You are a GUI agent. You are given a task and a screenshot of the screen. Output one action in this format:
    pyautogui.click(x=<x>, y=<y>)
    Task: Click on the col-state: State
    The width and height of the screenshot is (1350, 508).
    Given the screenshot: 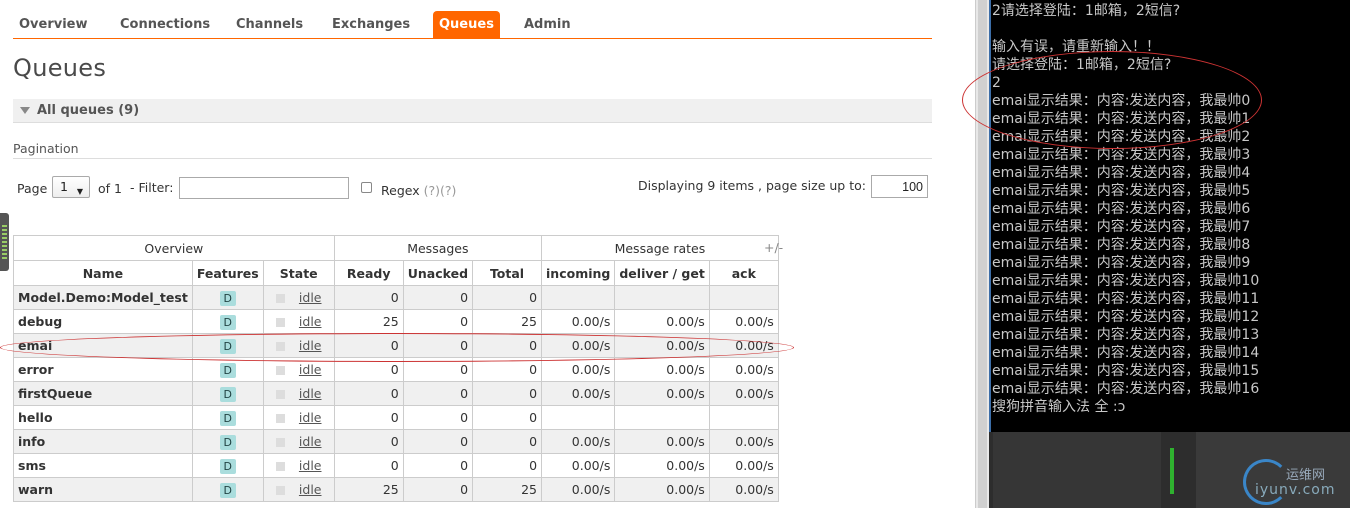 What is the action you would take?
    pyautogui.click(x=298, y=273)
    